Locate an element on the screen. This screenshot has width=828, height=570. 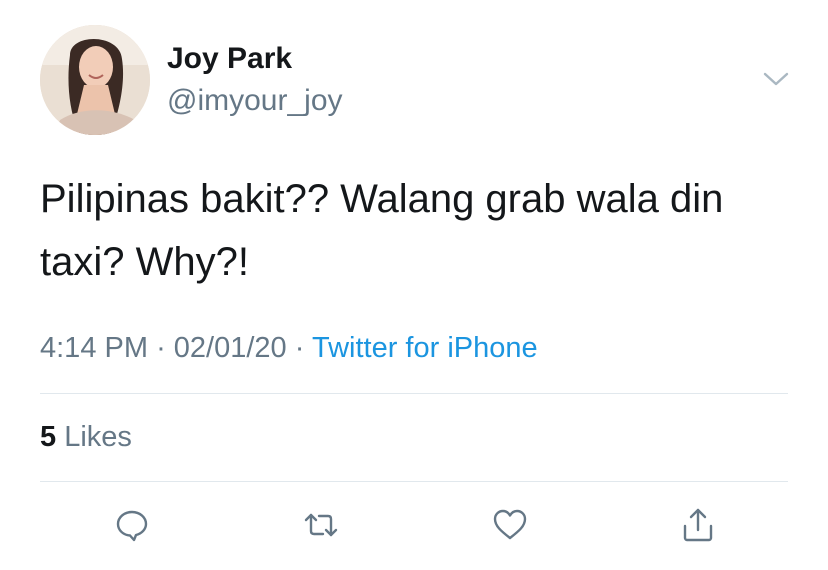
like-button is located at coordinates (510, 525).